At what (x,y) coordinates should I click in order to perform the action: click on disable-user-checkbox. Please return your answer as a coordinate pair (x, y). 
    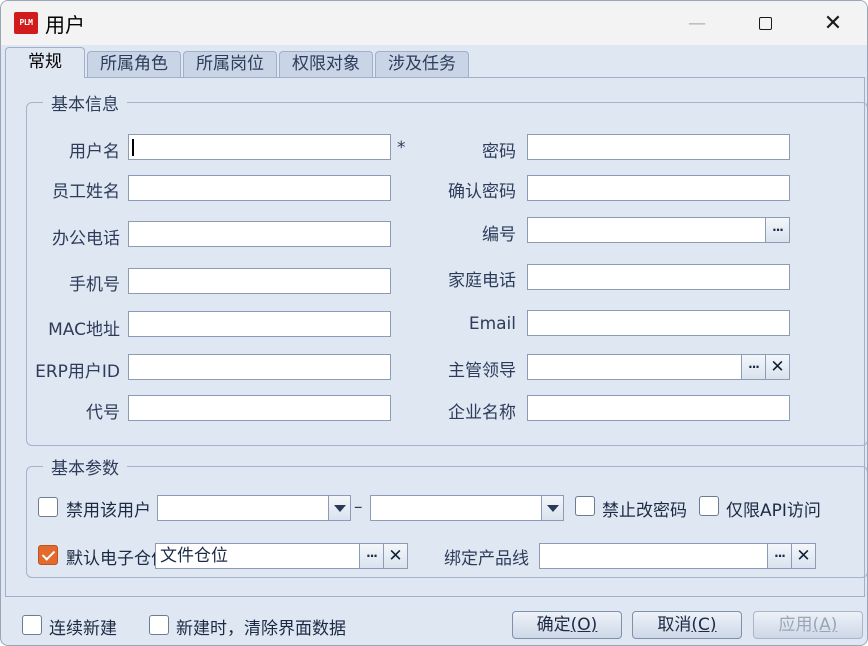
    Looking at the image, I should click on (48, 507).